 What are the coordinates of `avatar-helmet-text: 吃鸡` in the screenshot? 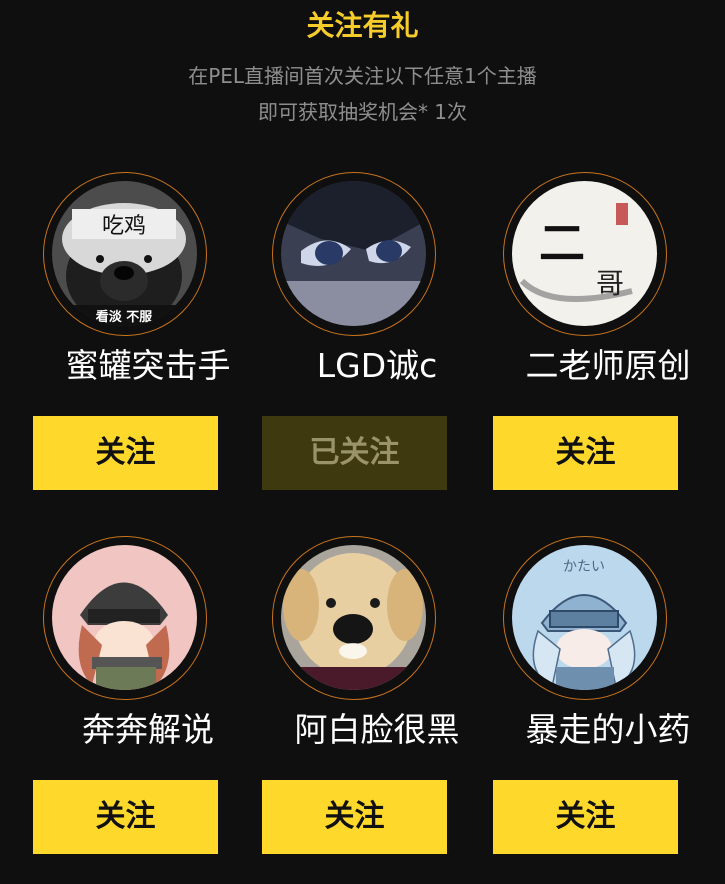 It's located at (124, 226).